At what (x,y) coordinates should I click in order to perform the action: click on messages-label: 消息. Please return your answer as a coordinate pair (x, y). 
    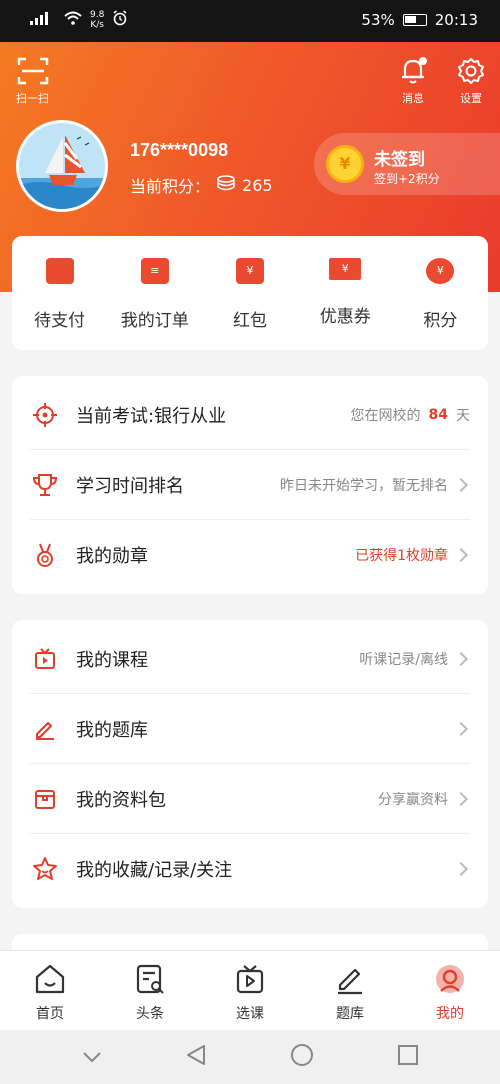
    Looking at the image, I should click on (413, 98).